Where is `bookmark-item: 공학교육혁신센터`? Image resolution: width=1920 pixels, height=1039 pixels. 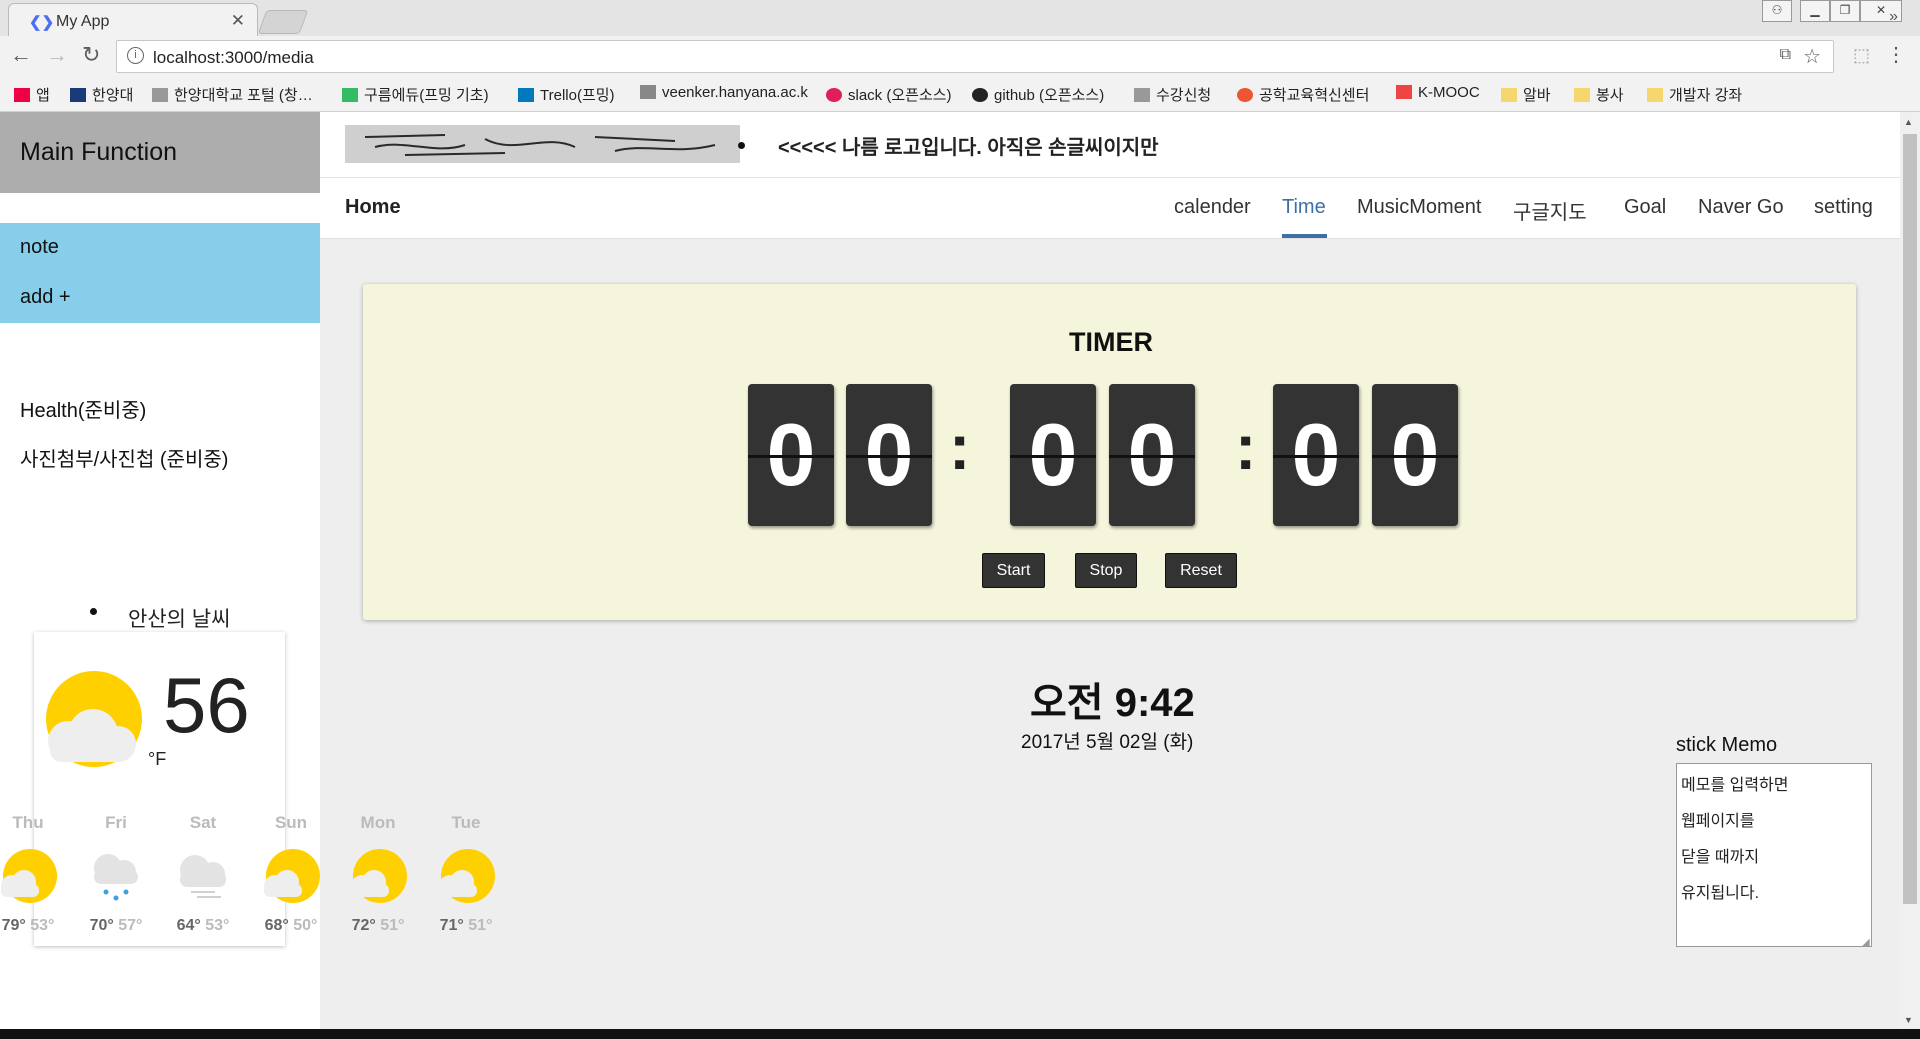
bookmark-item: 공학교육혁신센터 is located at coordinates (1303, 94).